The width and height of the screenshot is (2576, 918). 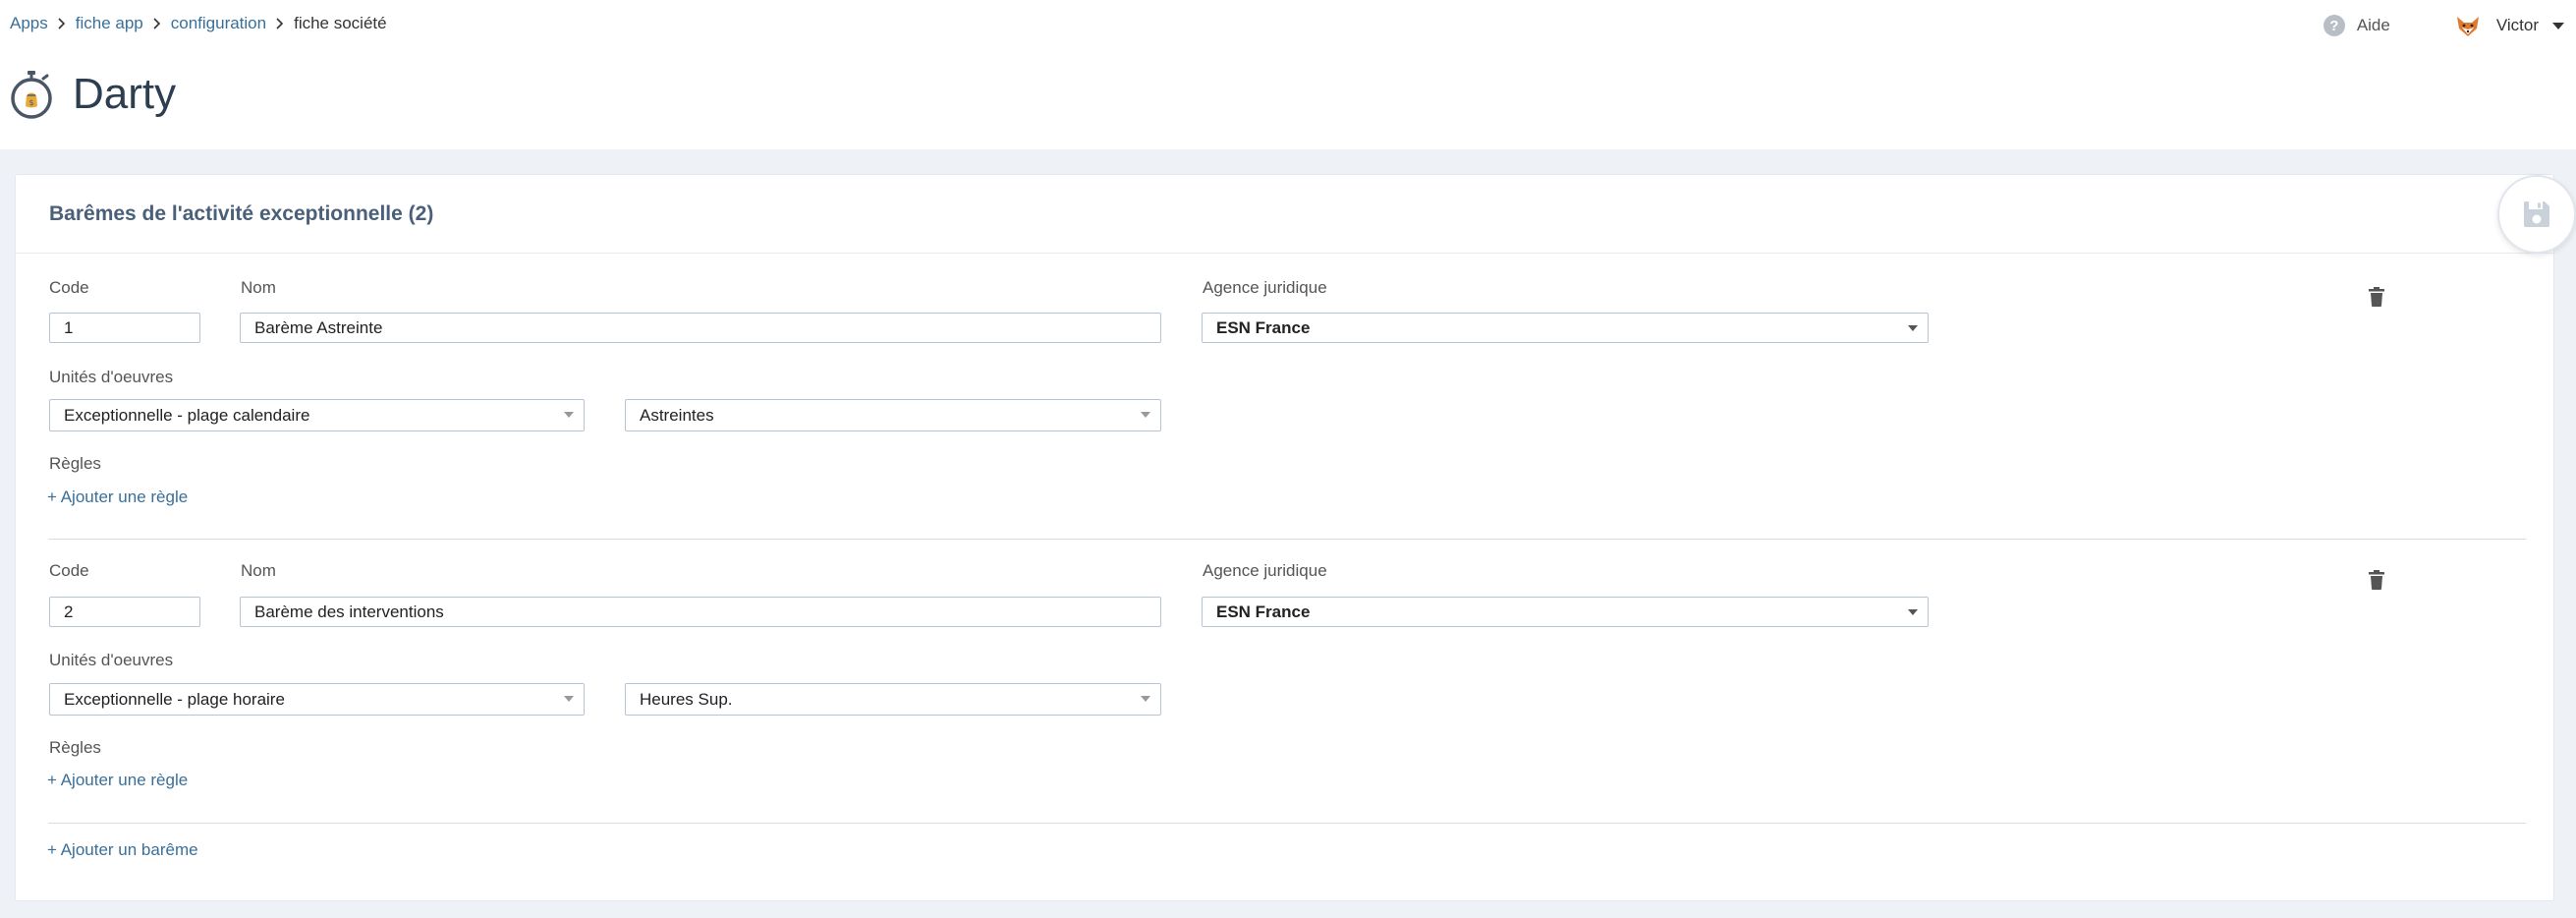 I want to click on help-label: Aide, so click(x=2373, y=25).